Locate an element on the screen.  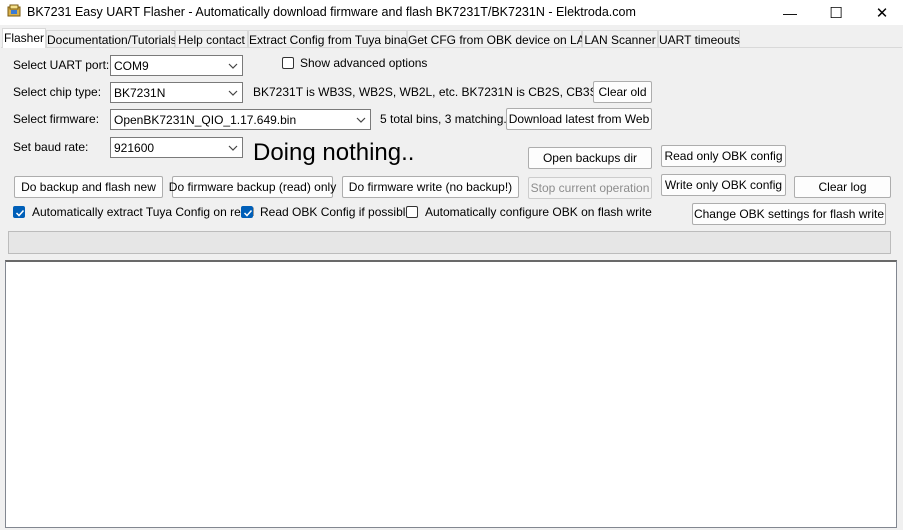
bins-info-text: 5 total bins, 3 matching. is located at coordinates (443, 119).